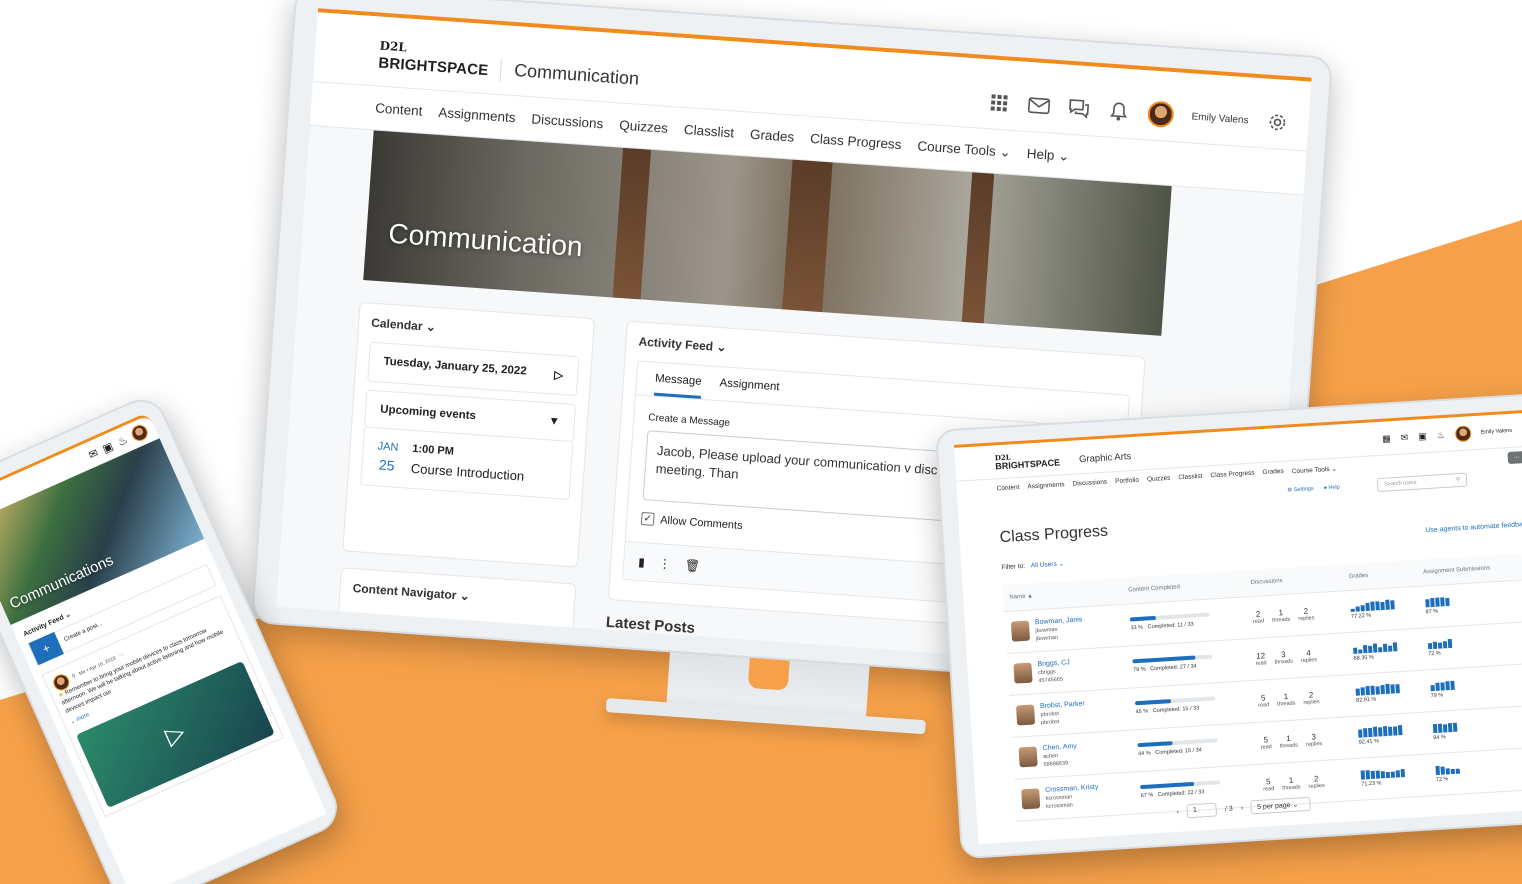 This screenshot has height=884, width=1522. Describe the element at coordinates (1064, 155) in the screenshot. I see `chevron-down-icon: ⌄` at that location.